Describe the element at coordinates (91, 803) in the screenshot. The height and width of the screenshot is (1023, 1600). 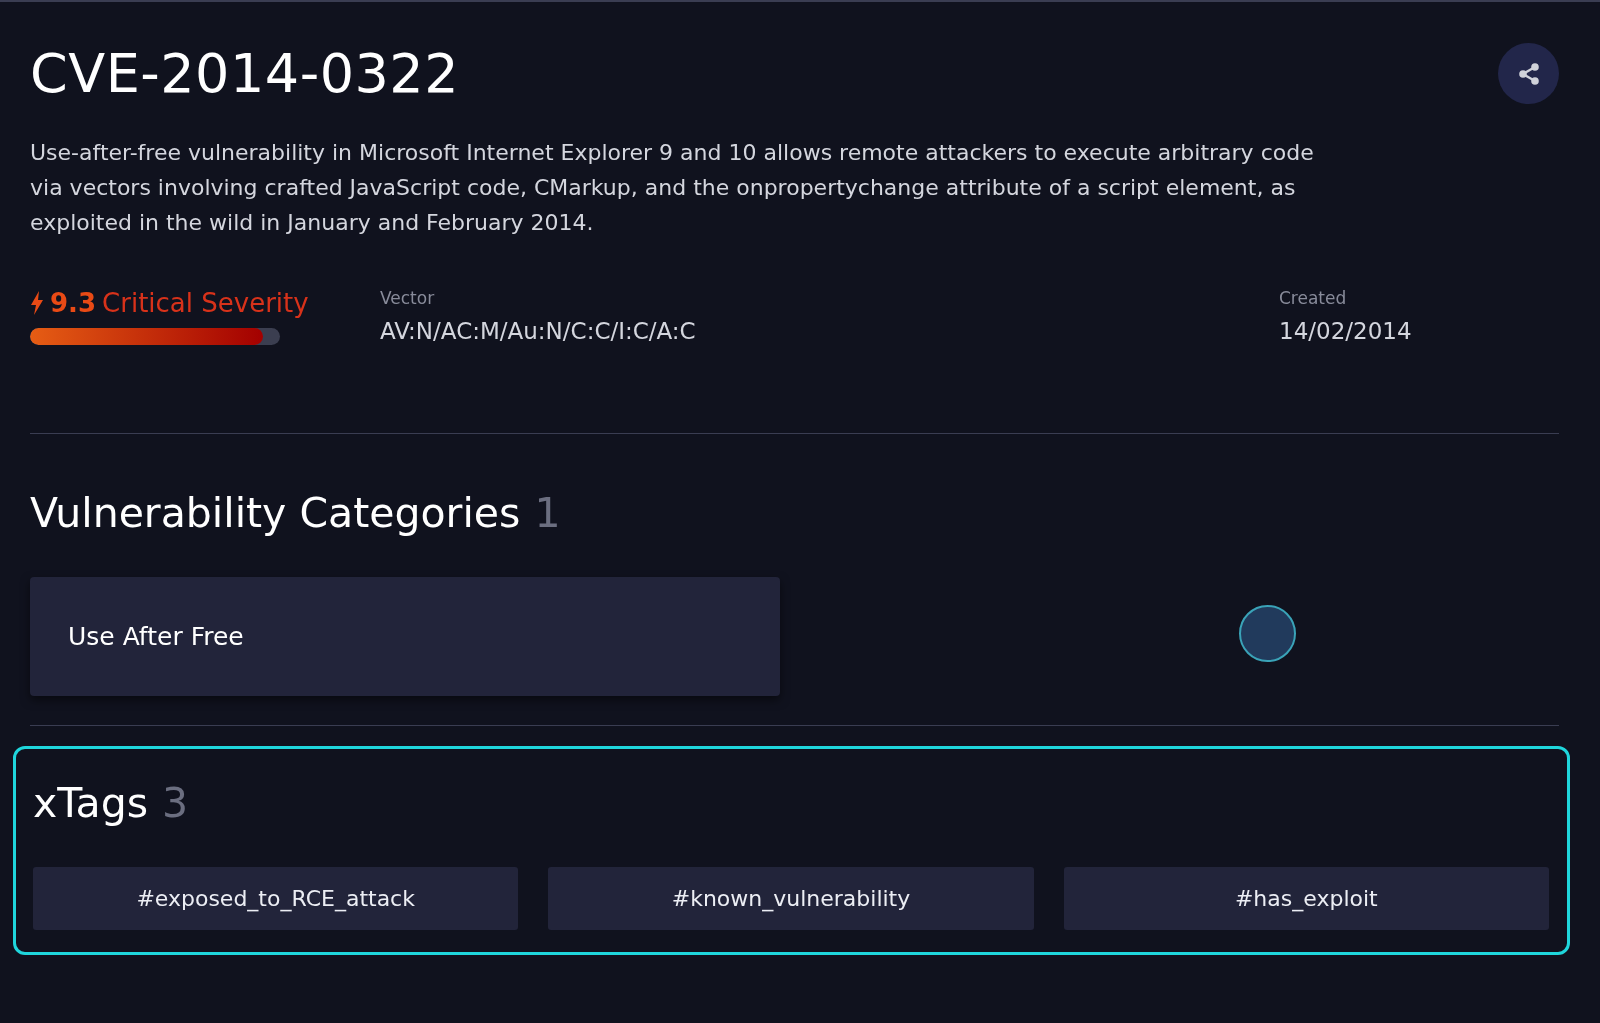
I see `section-heading: xTags` at that location.